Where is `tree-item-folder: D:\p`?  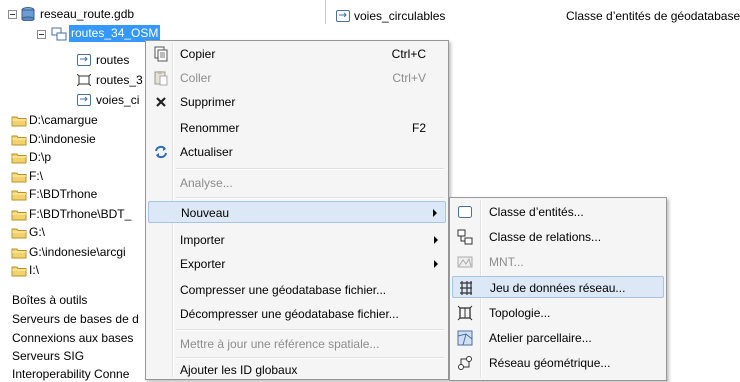 tree-item-folder: D:\p is located at coordinates (40, 157).